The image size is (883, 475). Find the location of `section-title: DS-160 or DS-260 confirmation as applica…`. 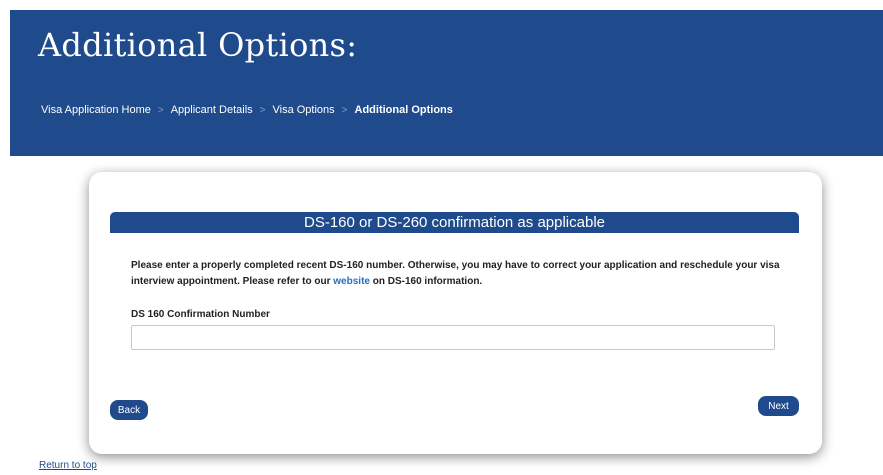

section-title: DS-160 or DS-260 confirmation as applica… is located at coordinates (454, 222).